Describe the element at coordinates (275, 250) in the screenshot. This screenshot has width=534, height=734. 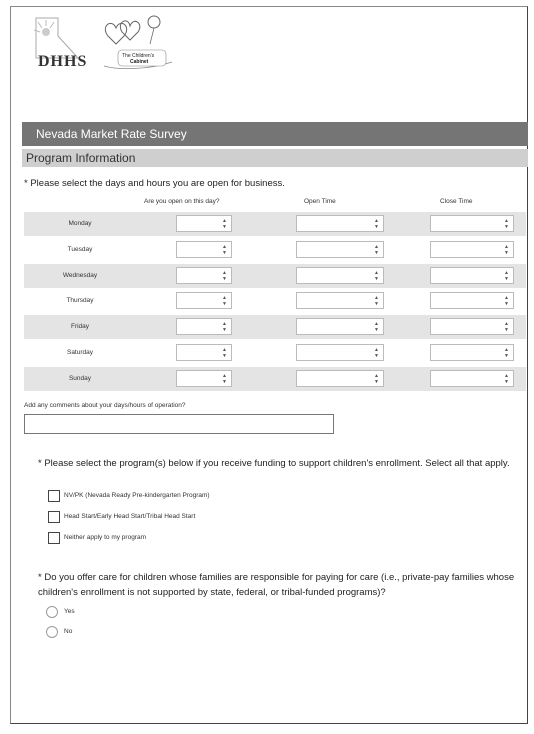
I see `schedule-row-tuesday: Tuesday ▲ ▼ ▲ ▼ ▲ ▼` at that location.